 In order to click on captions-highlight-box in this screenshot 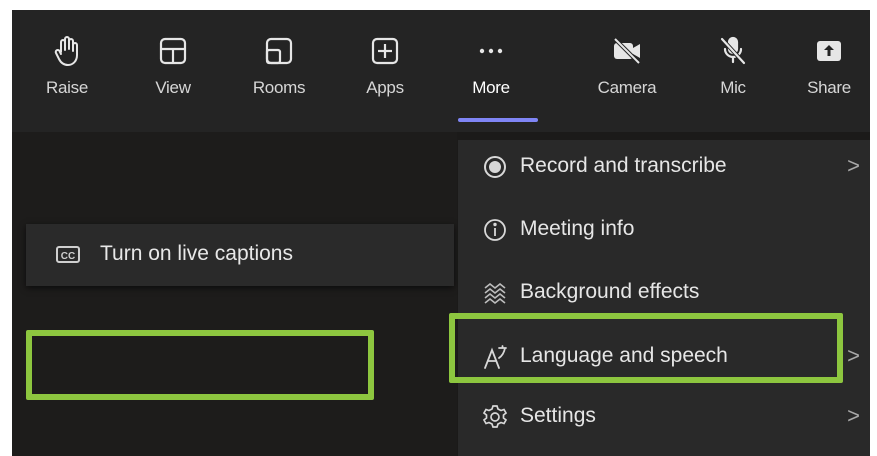, I will do `click(200, 365)`.